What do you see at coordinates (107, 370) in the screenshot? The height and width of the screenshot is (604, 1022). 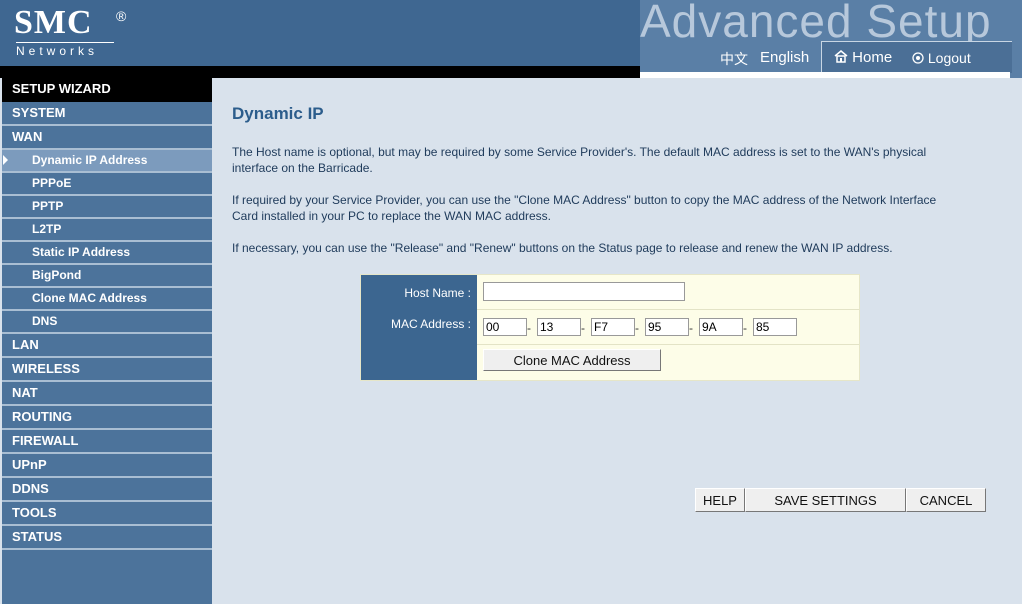 I see `sidebar-item-wireless: WIRELESS` at bounding box center [107, 370].